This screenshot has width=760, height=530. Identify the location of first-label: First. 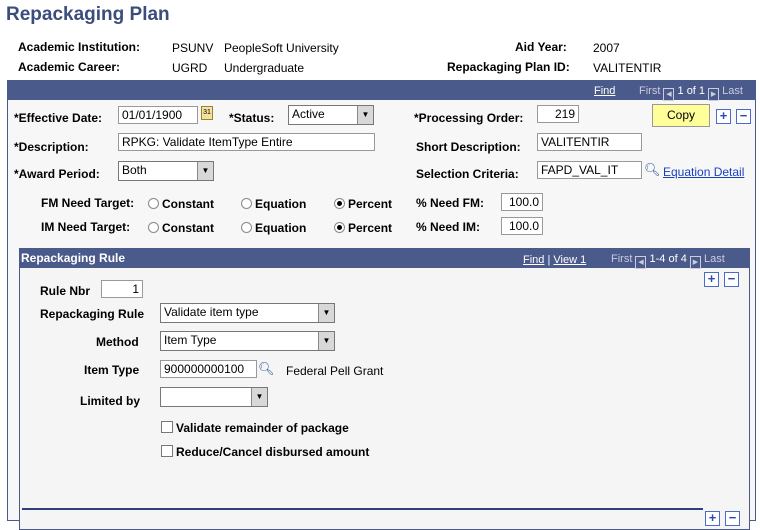
(650, 91).